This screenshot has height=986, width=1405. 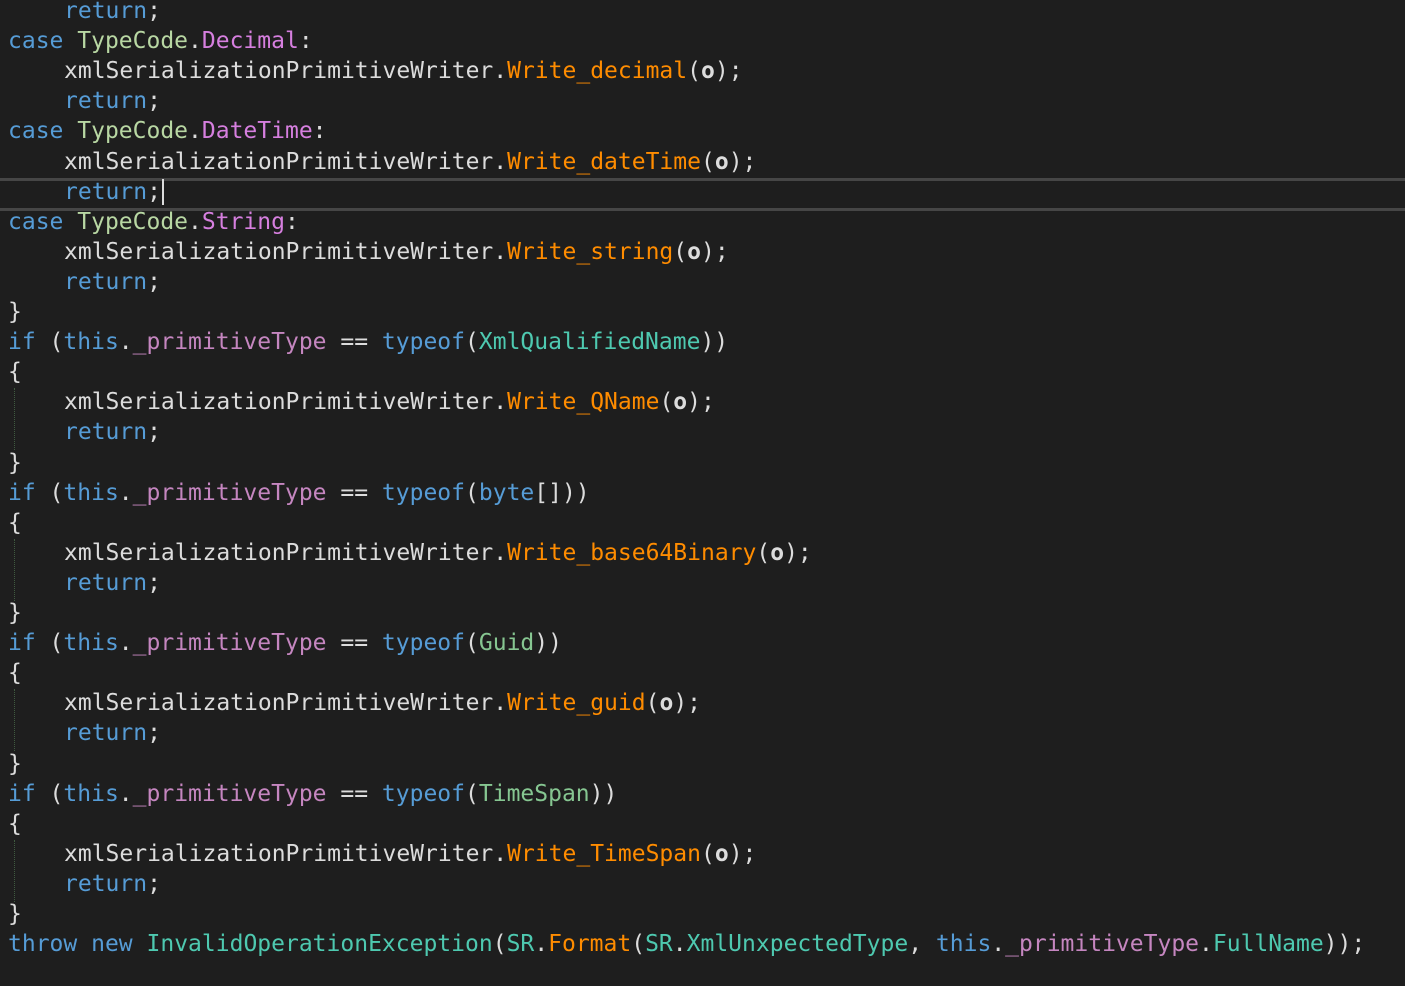 I want to click on code-token: Write_TimeSpan, so click(x=604, y=853).